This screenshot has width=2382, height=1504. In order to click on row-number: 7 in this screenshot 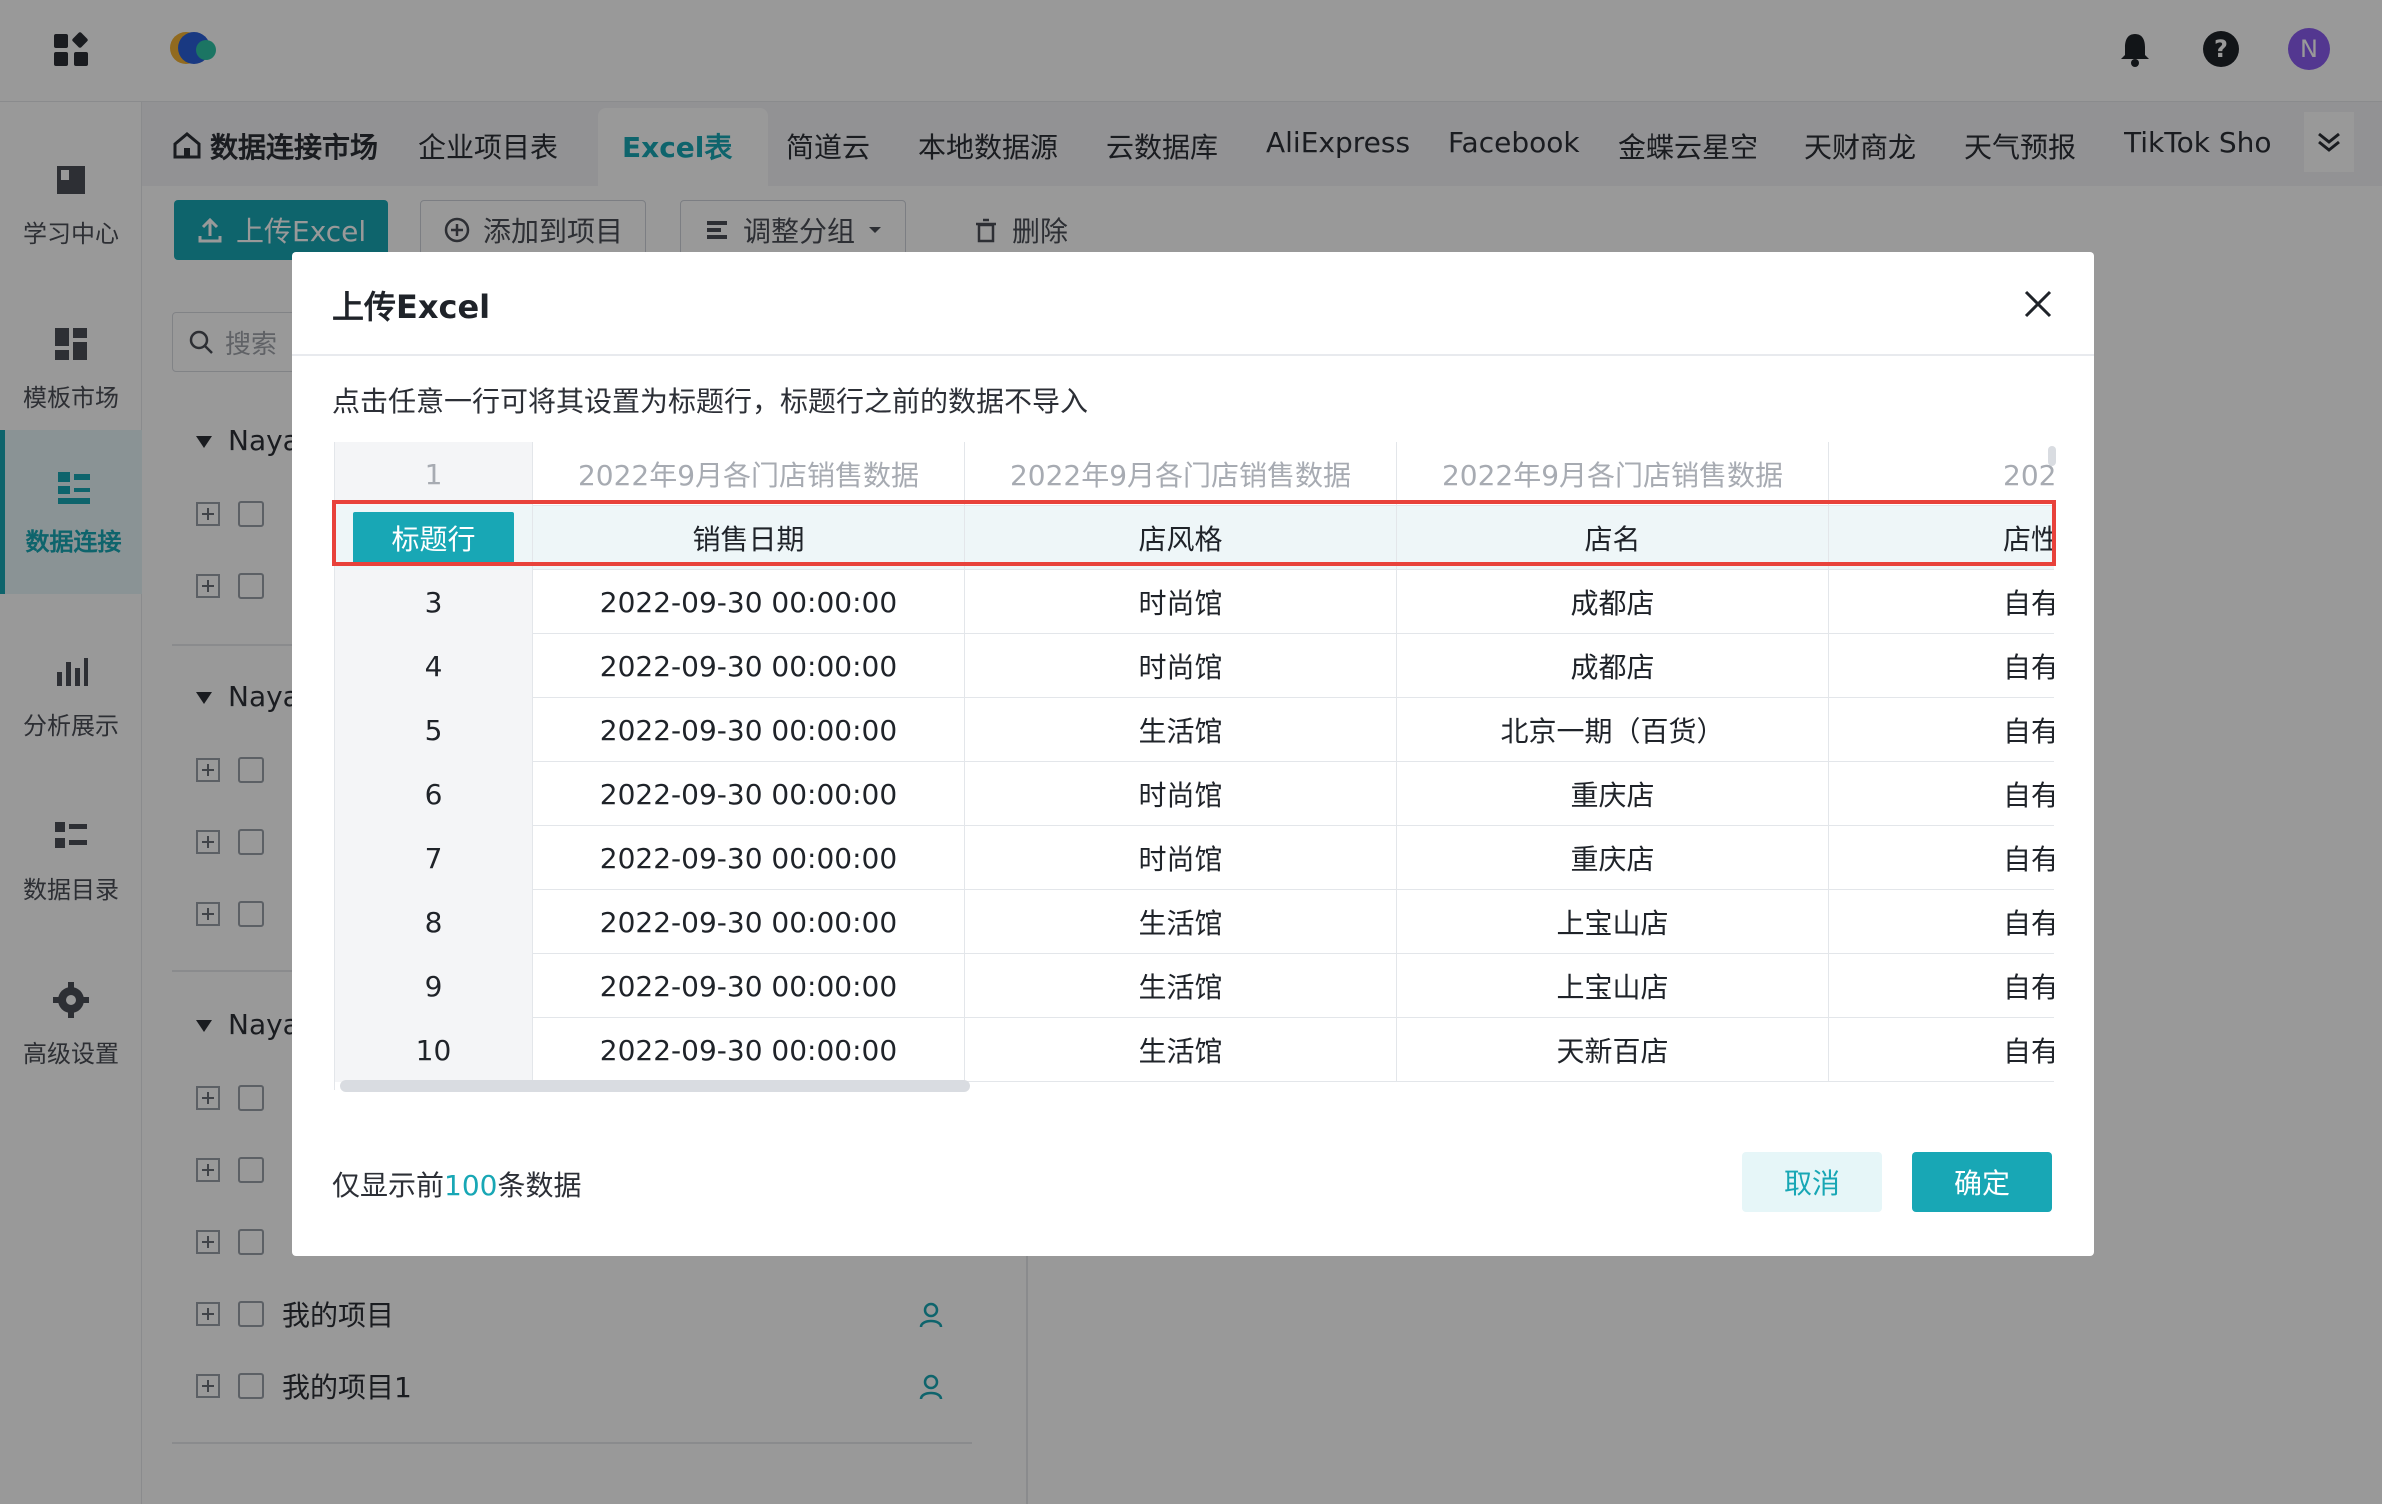, I will do `click(434, 858)`.